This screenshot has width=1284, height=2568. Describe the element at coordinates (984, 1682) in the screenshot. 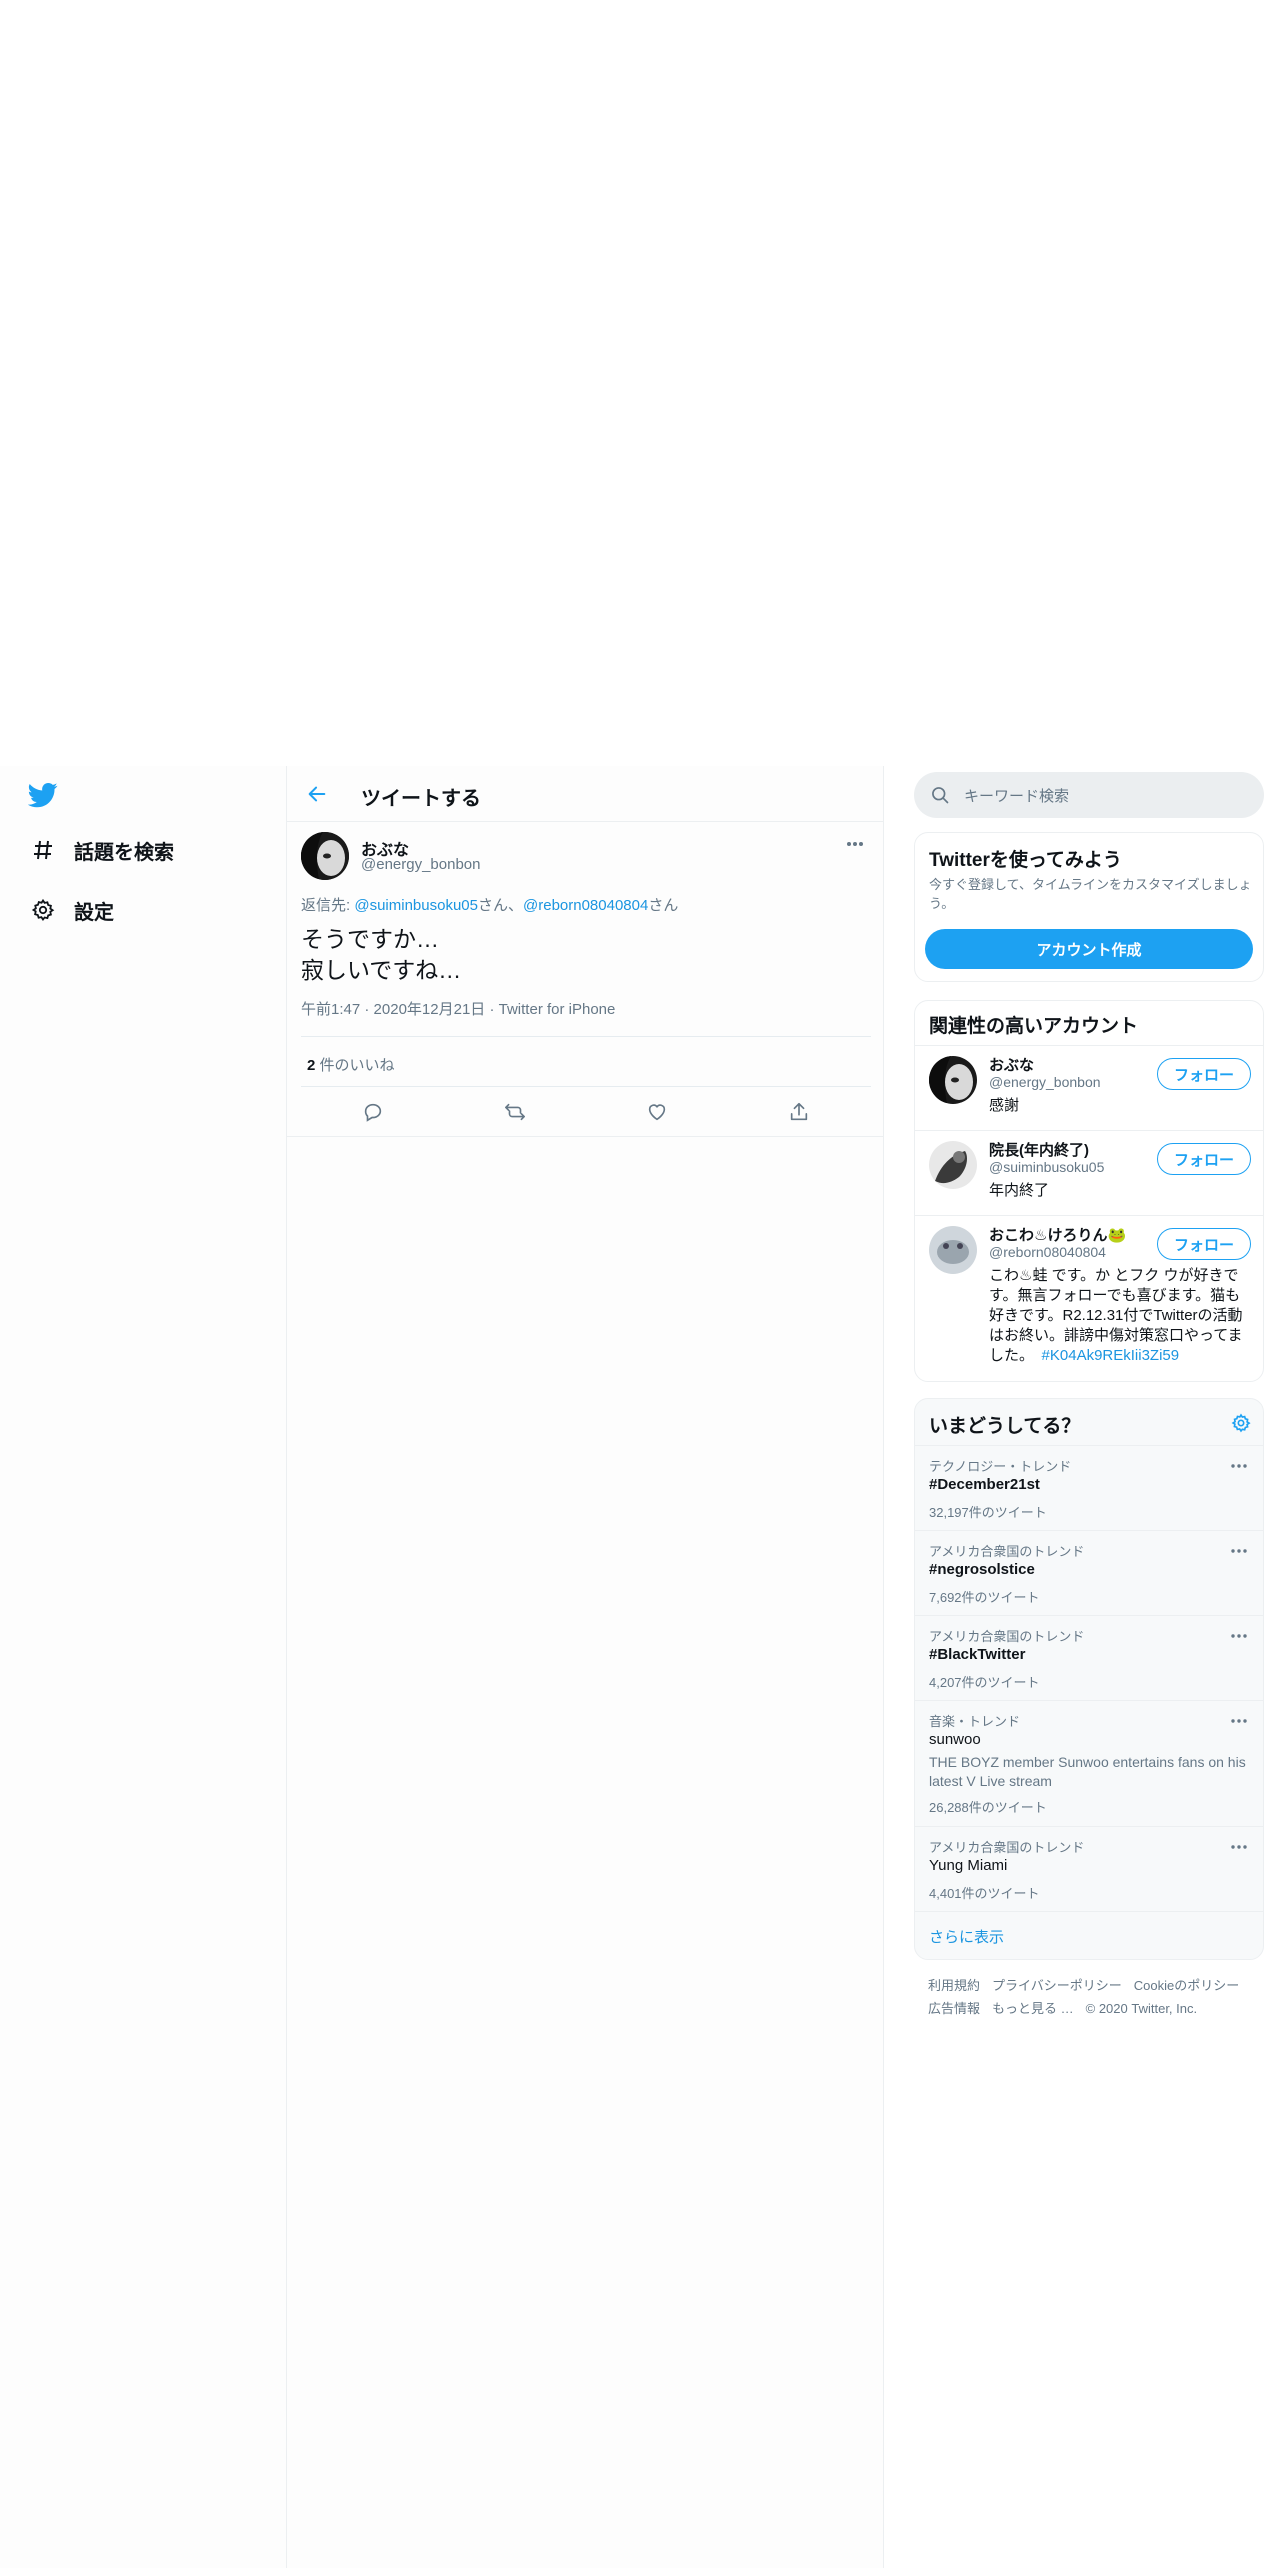

I see `trend-count: 4,207件のツイート` at that location.